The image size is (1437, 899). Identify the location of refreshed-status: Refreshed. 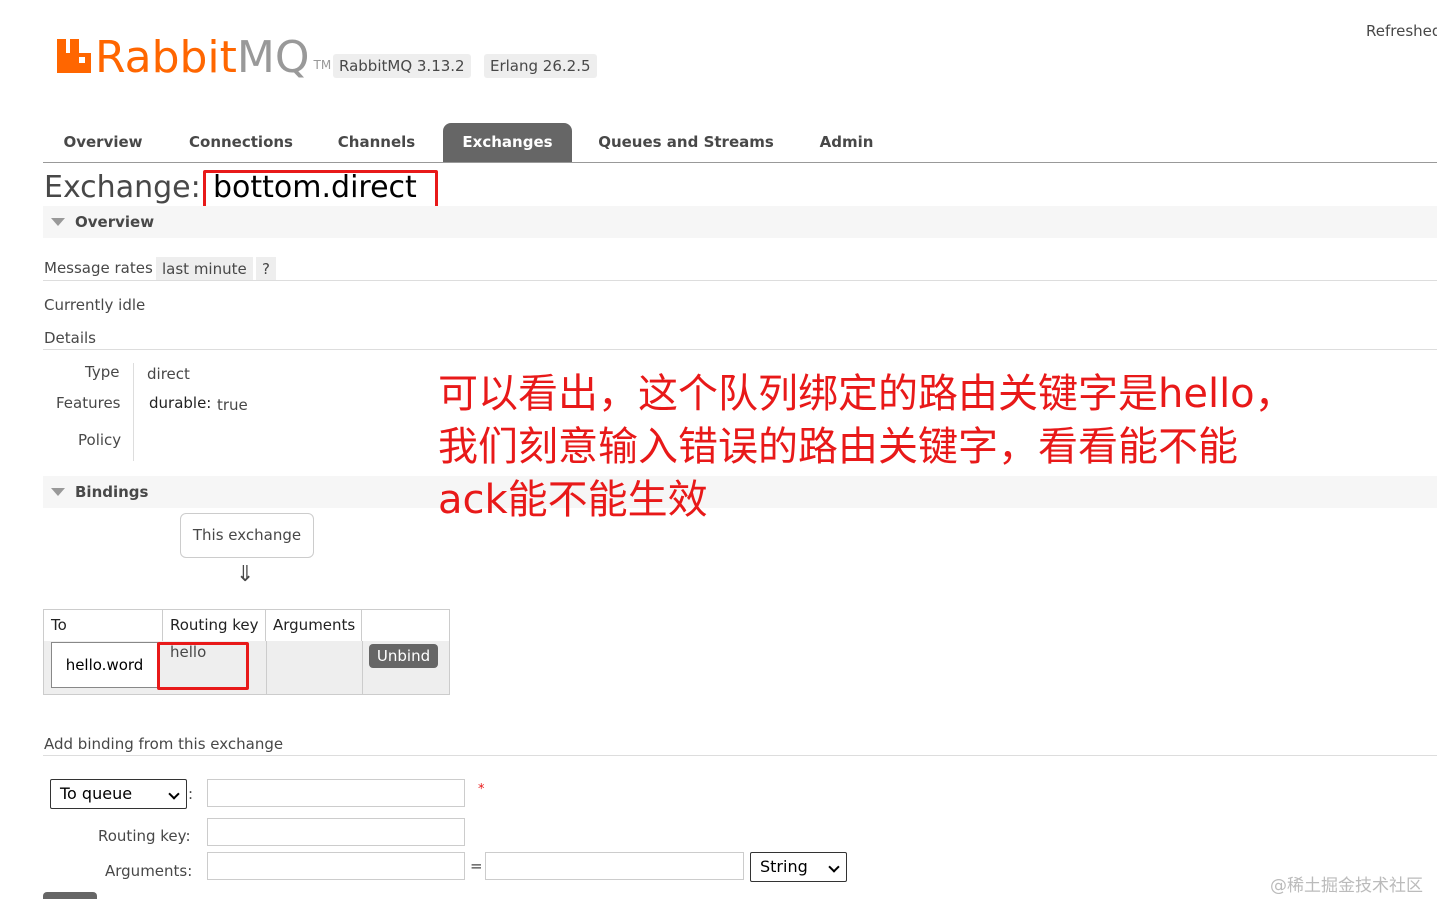
(1401, 31).